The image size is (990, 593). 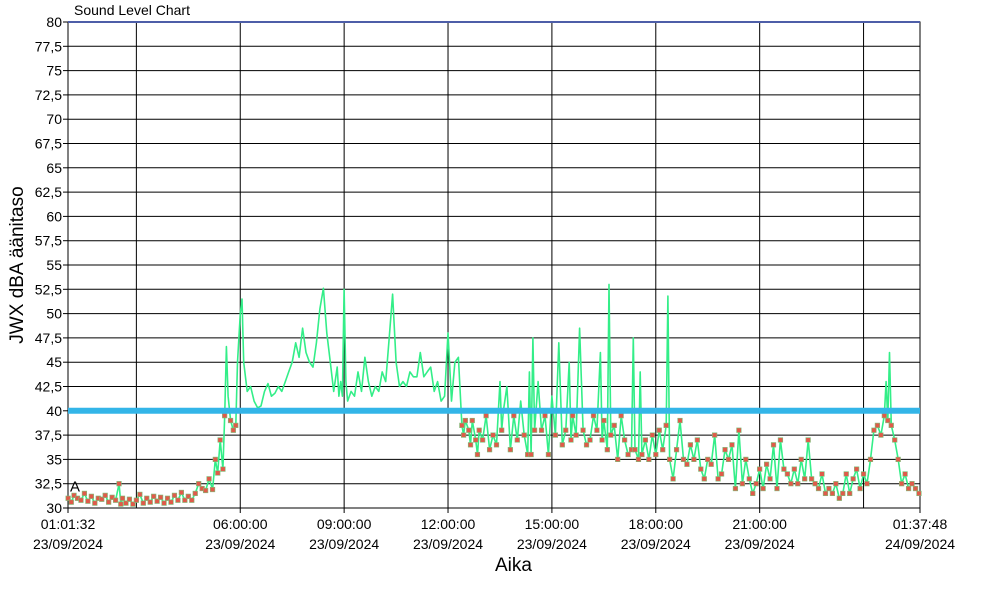 What do you see at coordinates (48, 192) in the screenshot?
I see `y-tick-label: 62,5` at bounding box center [48, 192].